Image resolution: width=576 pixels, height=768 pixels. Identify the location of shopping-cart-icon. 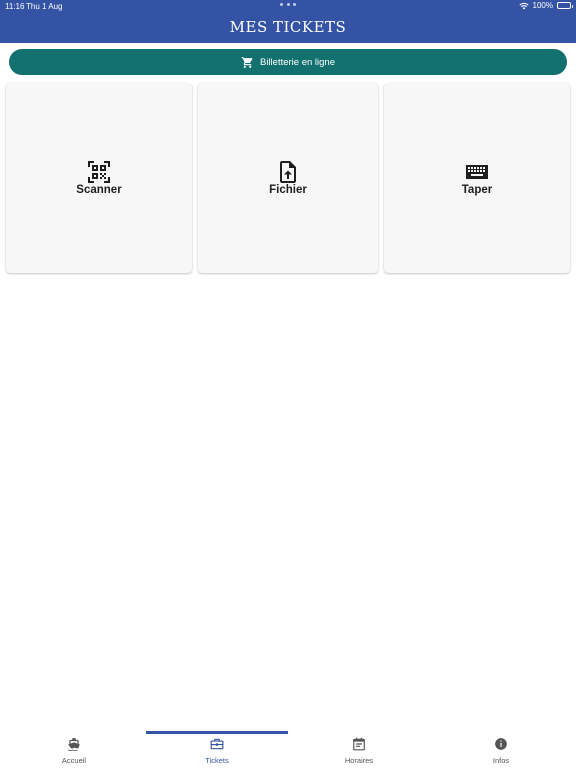
(247, 62).